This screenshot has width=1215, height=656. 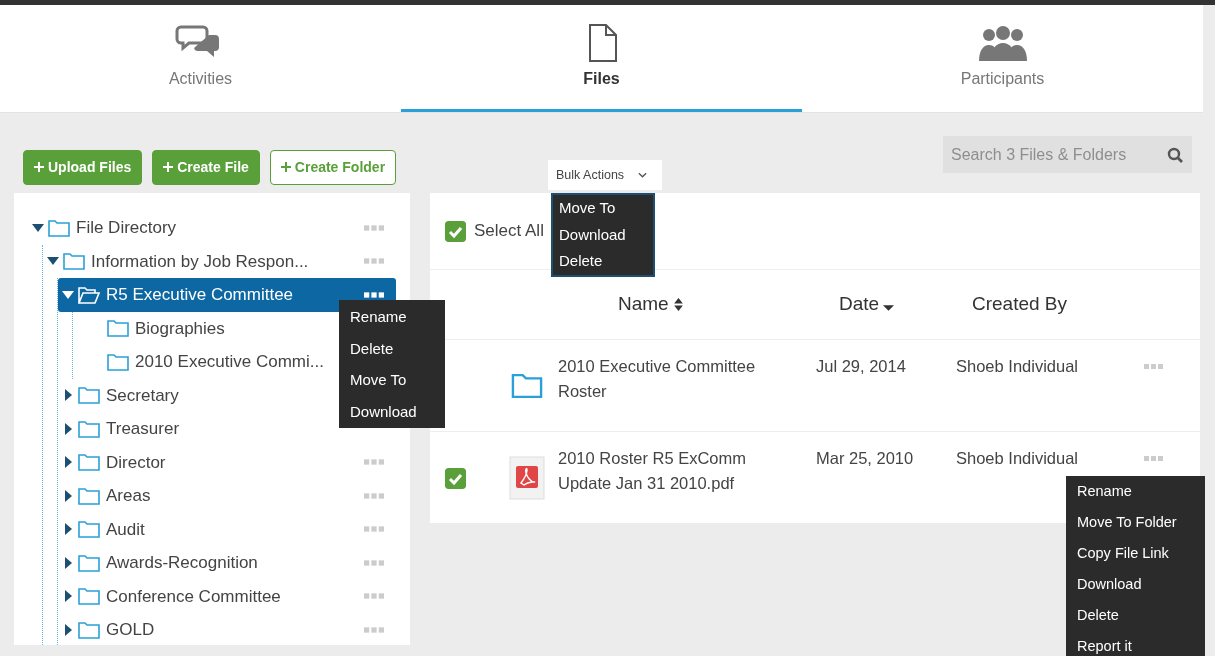 What do you see at coordinates (861, 366) in the screenshot?
I see `date-cell-text: Jul 29, 2014` at bounding box center [861, 366].